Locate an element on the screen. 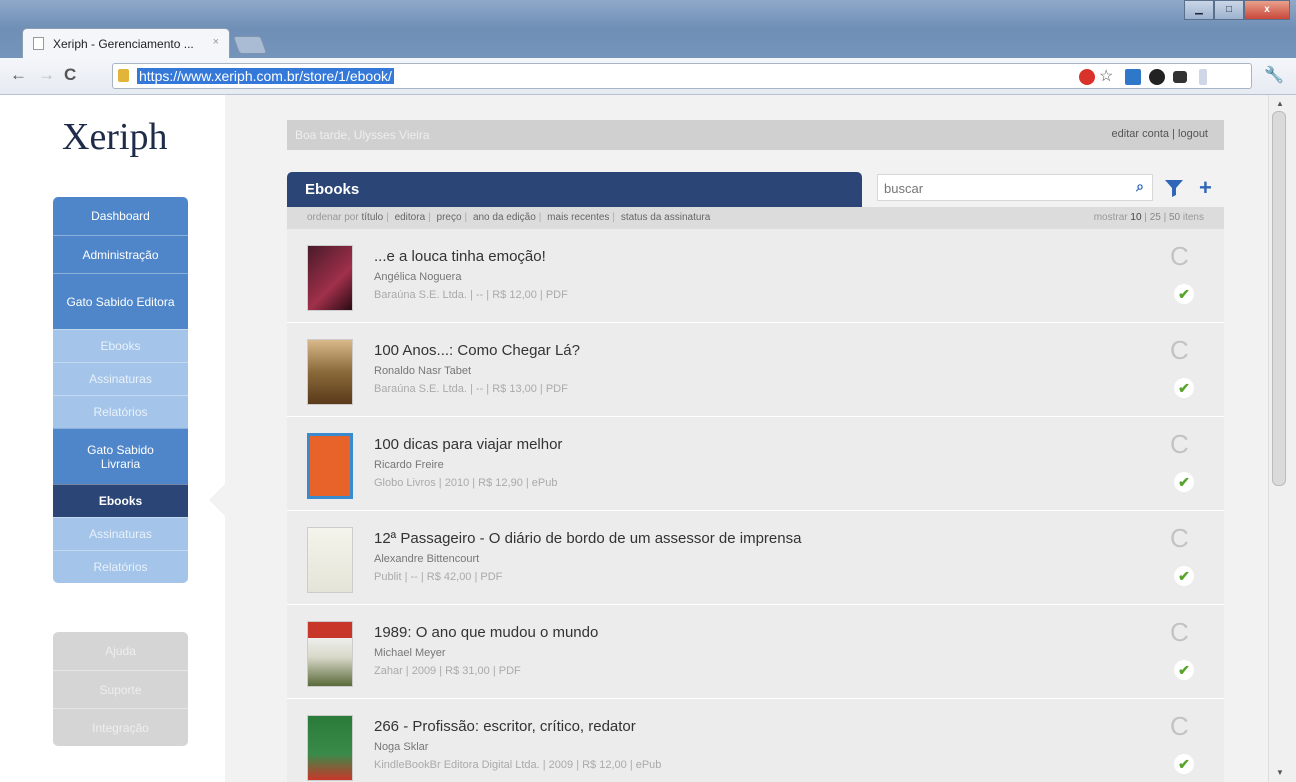  browser-tab: Xeriph - Gerenciamento ... × is located at coordinates (126, 43).